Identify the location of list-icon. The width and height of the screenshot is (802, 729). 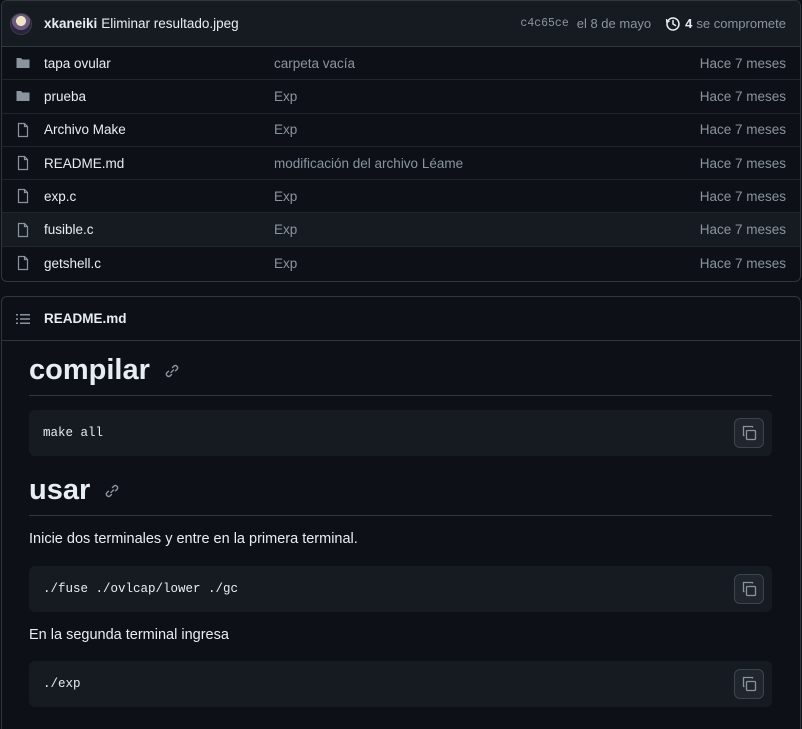
(23, 319).